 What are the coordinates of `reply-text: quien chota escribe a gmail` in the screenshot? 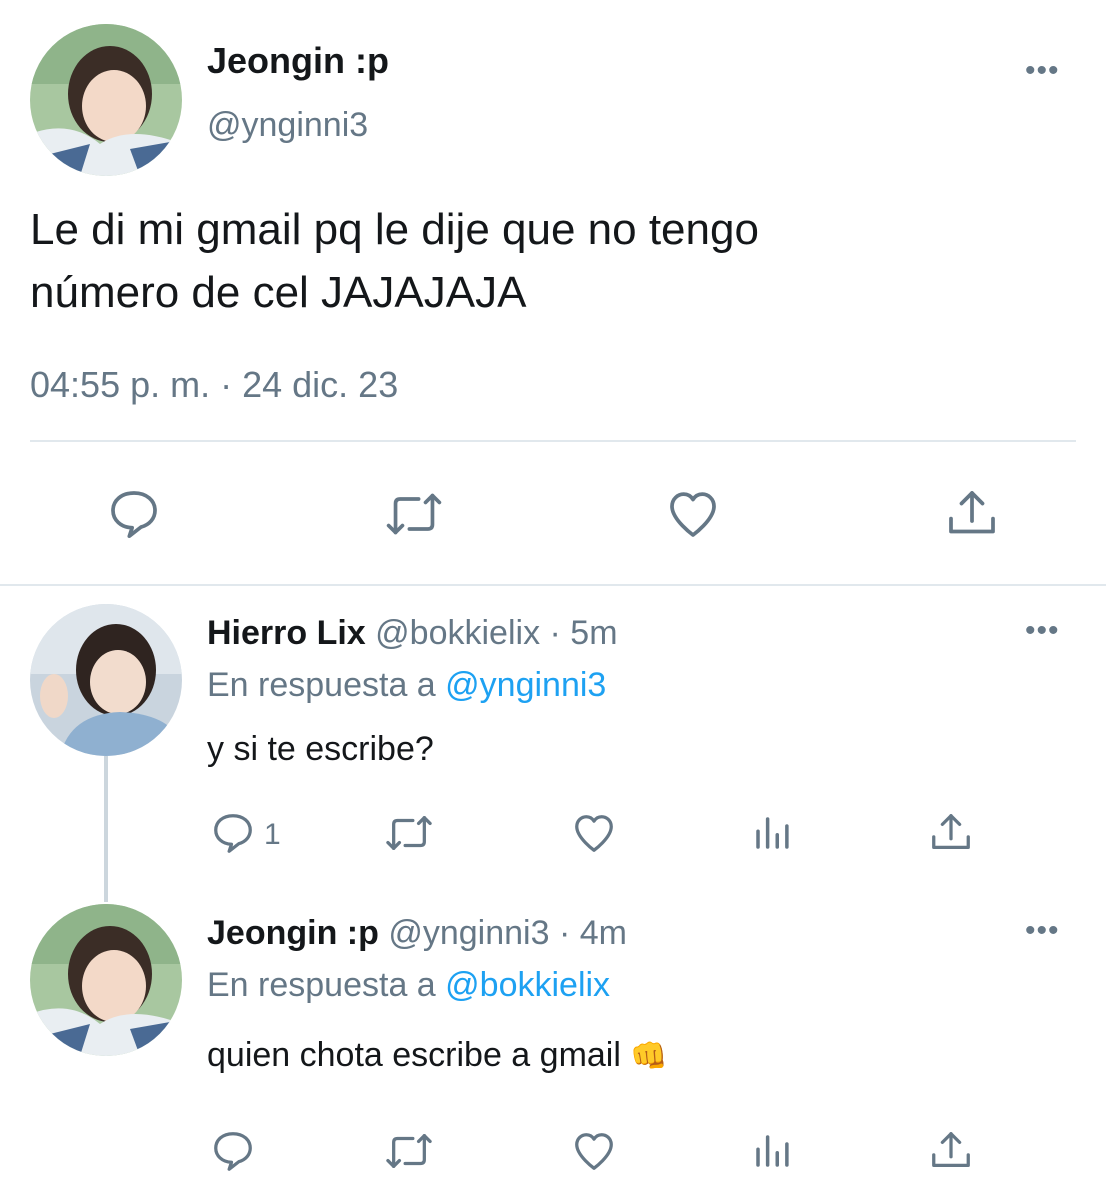 It's located at (414, 1055).